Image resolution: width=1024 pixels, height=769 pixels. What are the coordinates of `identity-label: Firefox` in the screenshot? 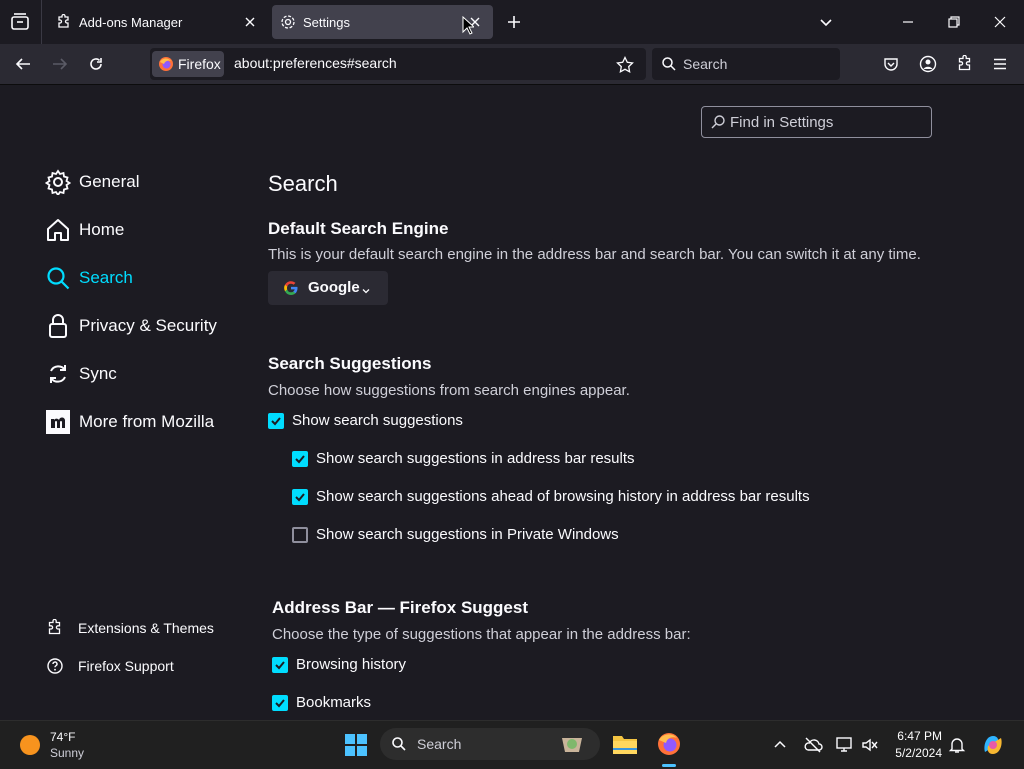 It's located at (199, 64).